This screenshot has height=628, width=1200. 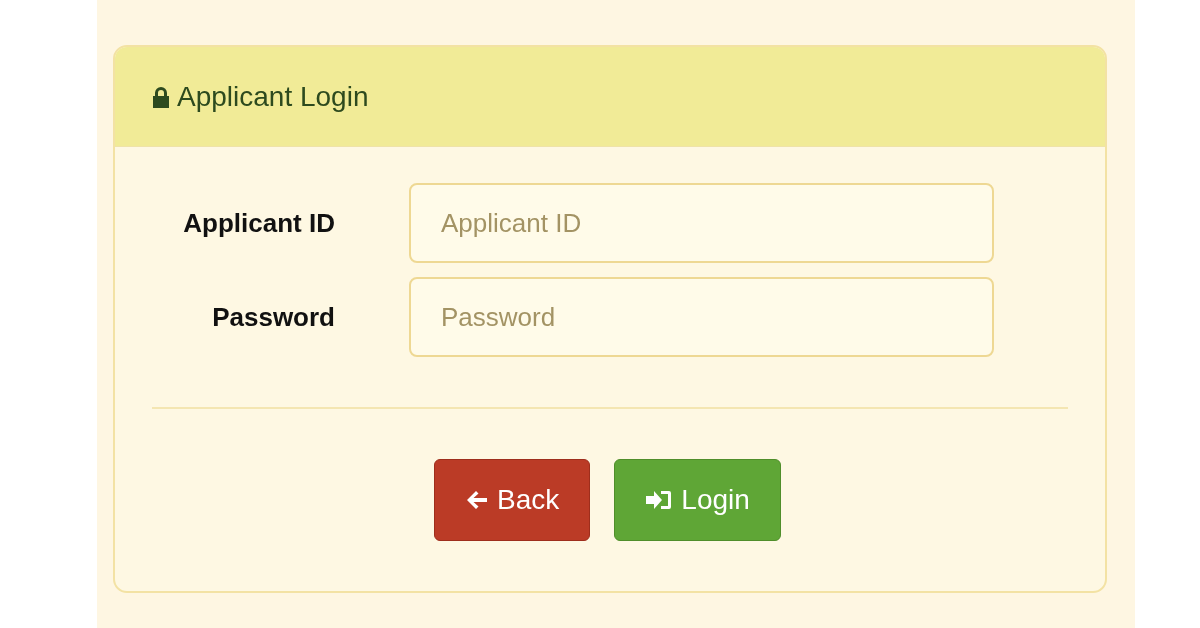 I want to click on arrow-left-icon, so click(x=477, y=500).